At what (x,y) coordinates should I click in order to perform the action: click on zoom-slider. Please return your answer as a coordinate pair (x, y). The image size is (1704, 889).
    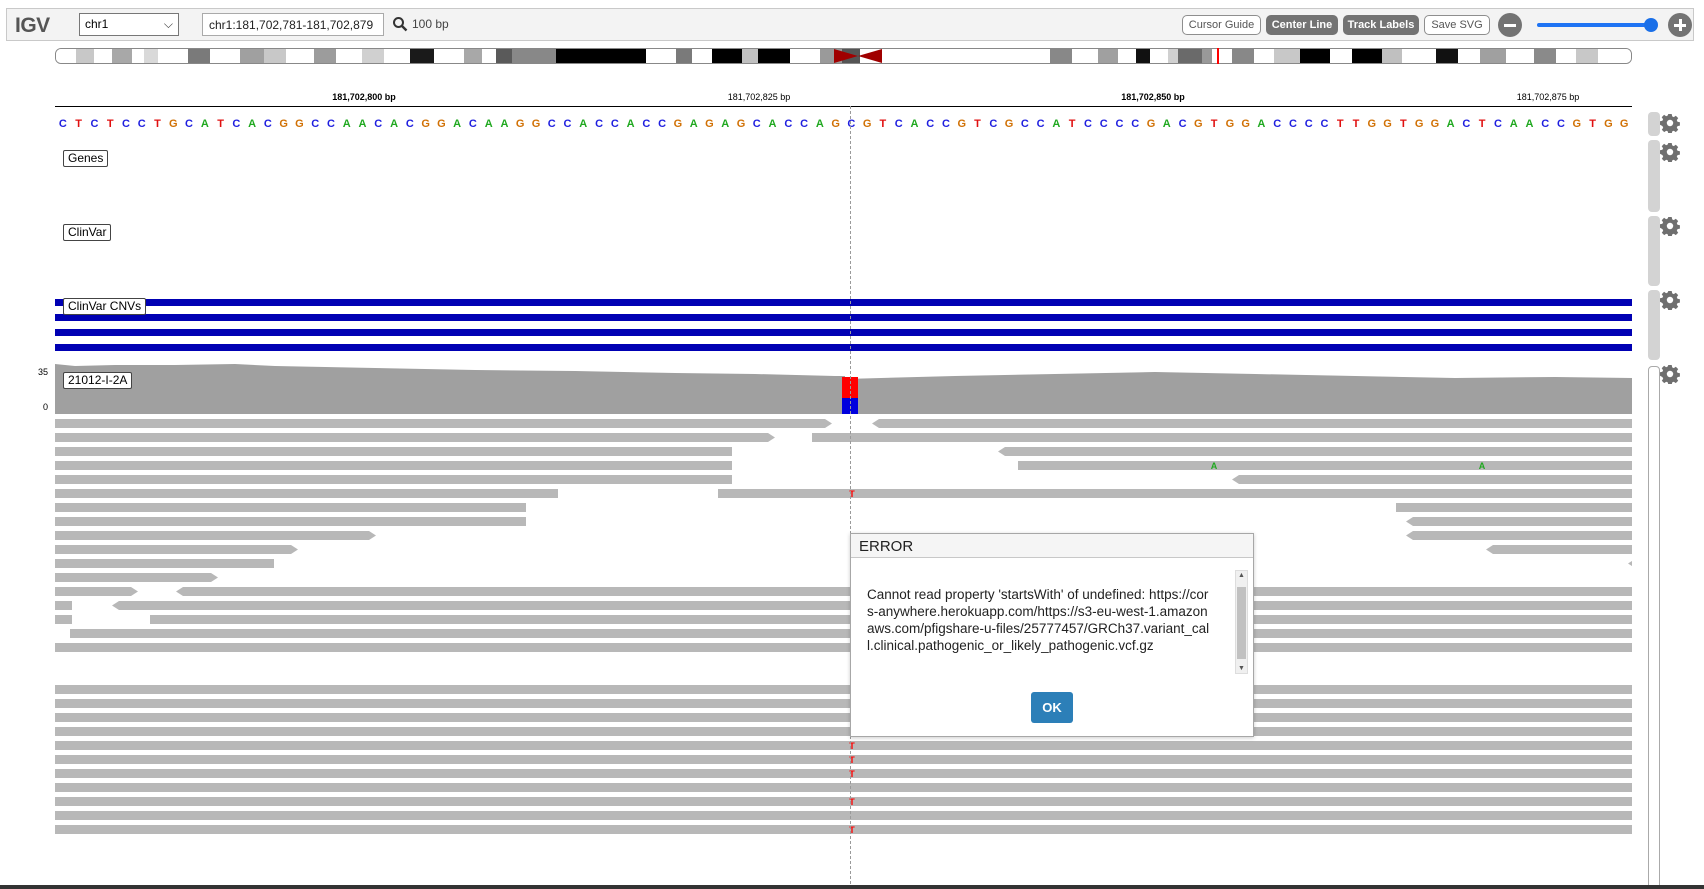
    Looking at the image, I should click on (1597, 25).